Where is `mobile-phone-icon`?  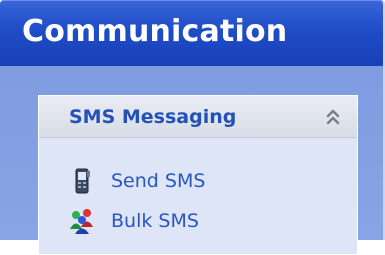 mobile-phone-icon is located at coordinates (82, 181).